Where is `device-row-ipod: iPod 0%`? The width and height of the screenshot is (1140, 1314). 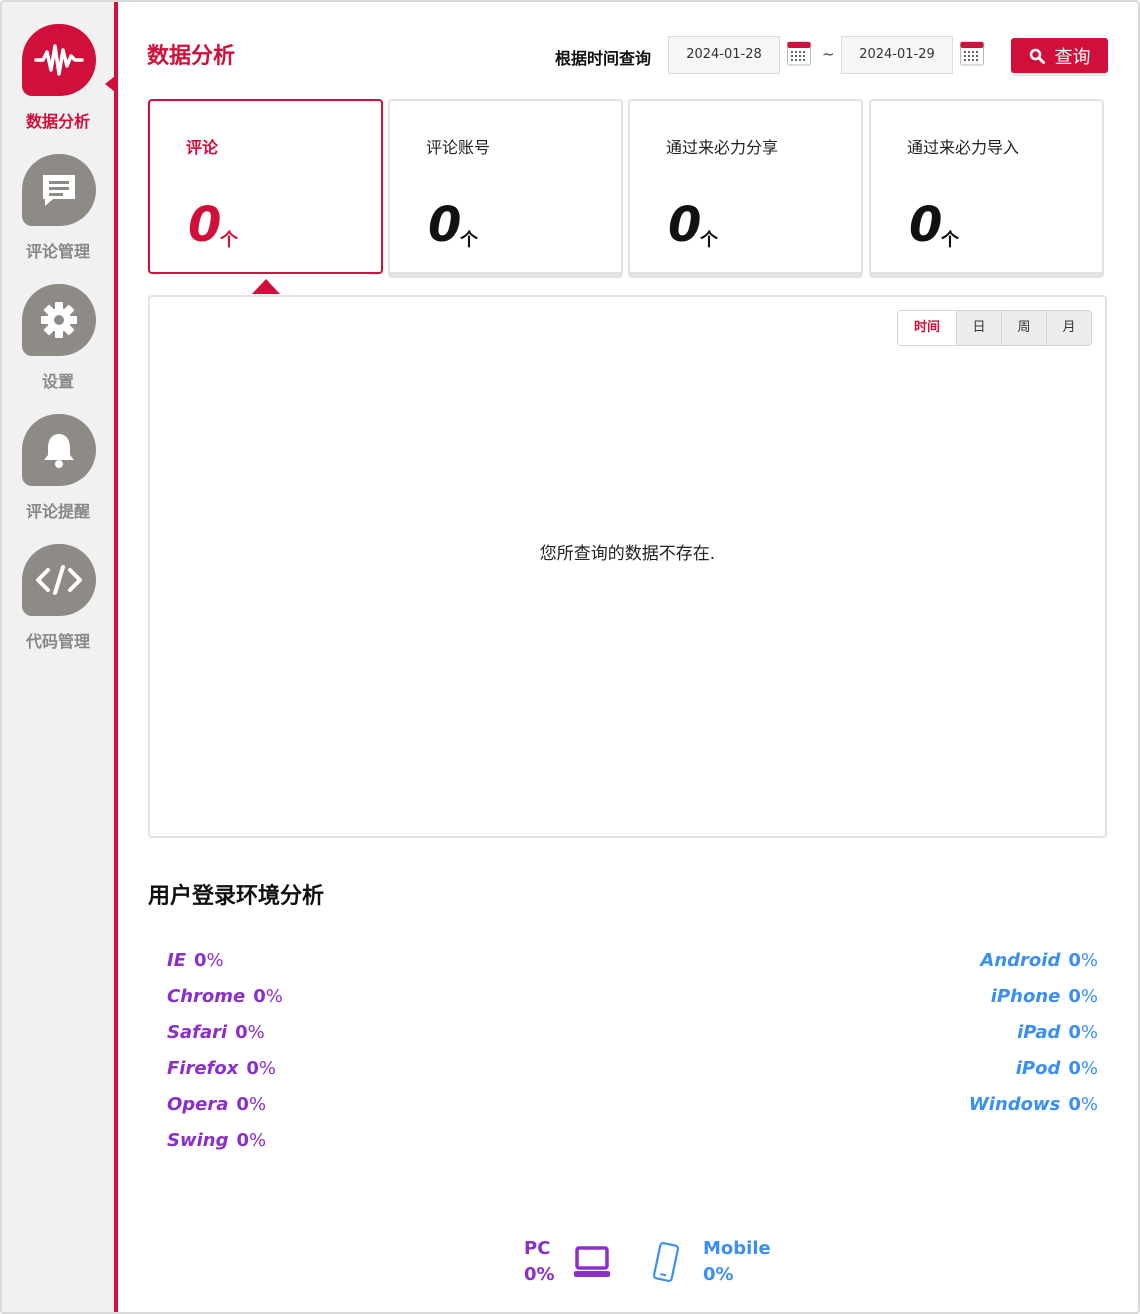 device-row-ipod: iPod 0% is located at coordinates (1033, 1076).